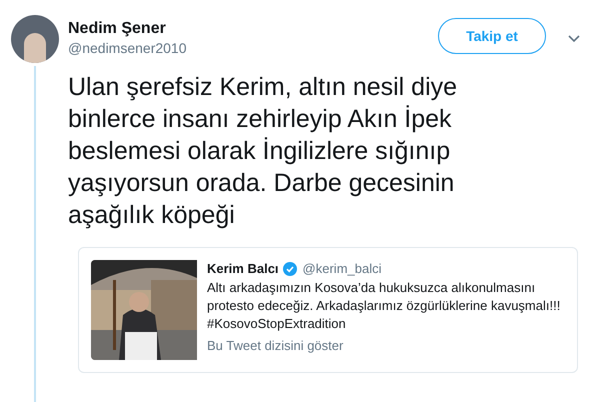 This screenshot has height=402, width=600. Describe the element at coordinates (384, 306) in the screenshot. I see `quoted-tweet-text: Altı arkadaşımızın Kosova’da hukuksuzca alıkonulmasını protesto edeceğiz. Arkadaşlarımız özgürlüklerine kavuşmalı!!! #KosovoStopExtradition` at that location.